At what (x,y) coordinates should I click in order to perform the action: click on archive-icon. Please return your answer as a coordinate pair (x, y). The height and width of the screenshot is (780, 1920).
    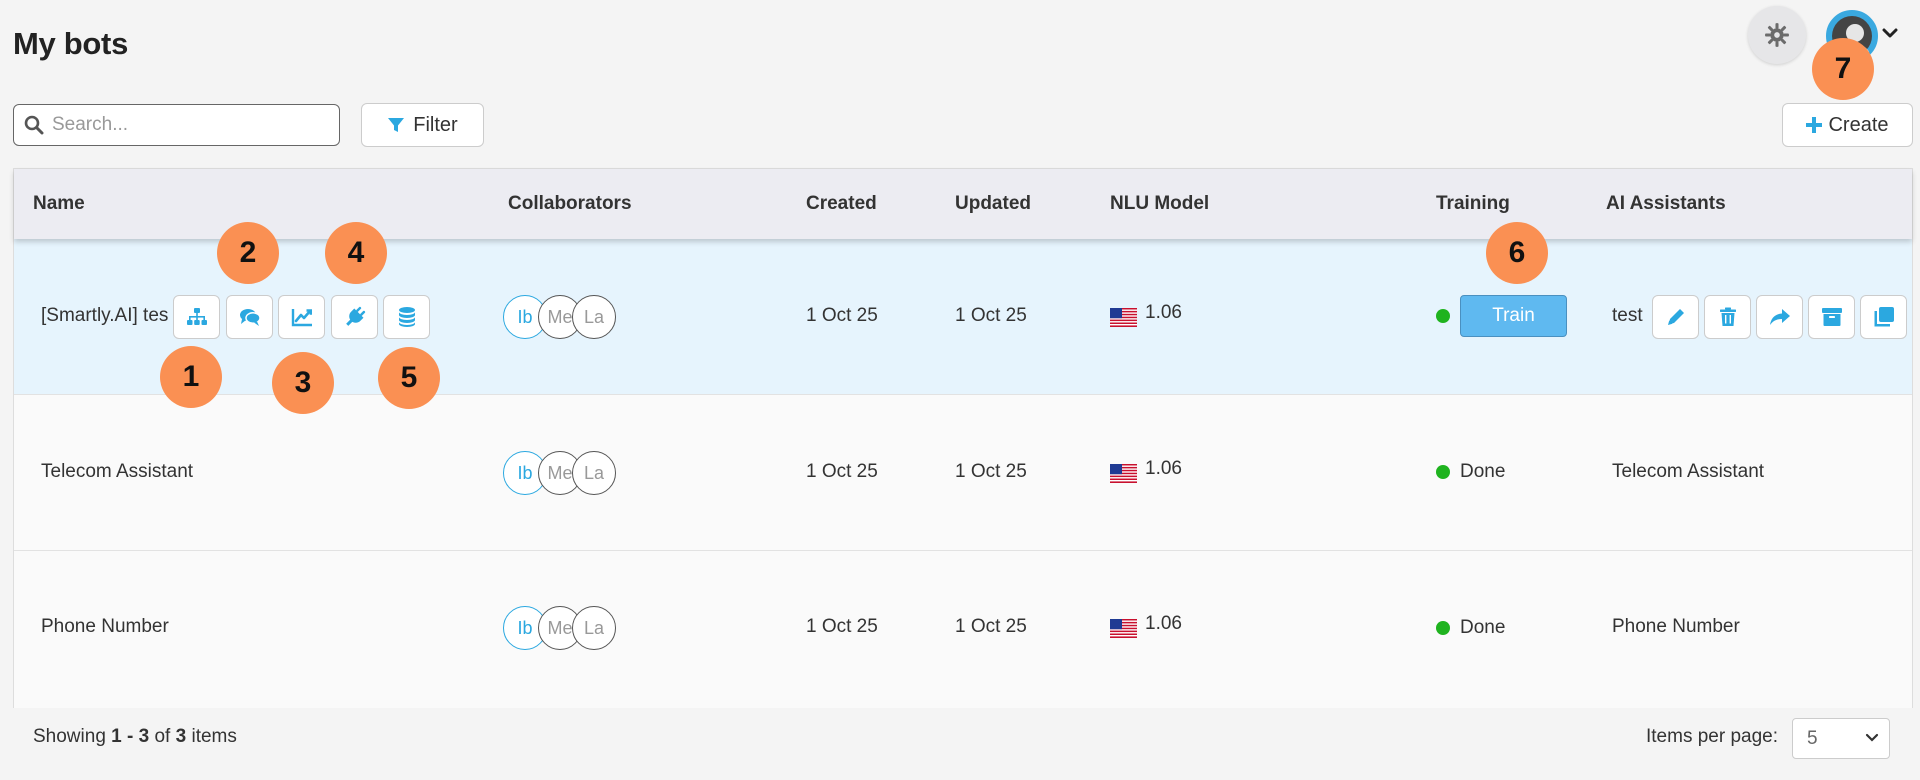
    Looking at the image, I should click on (1831, 317).